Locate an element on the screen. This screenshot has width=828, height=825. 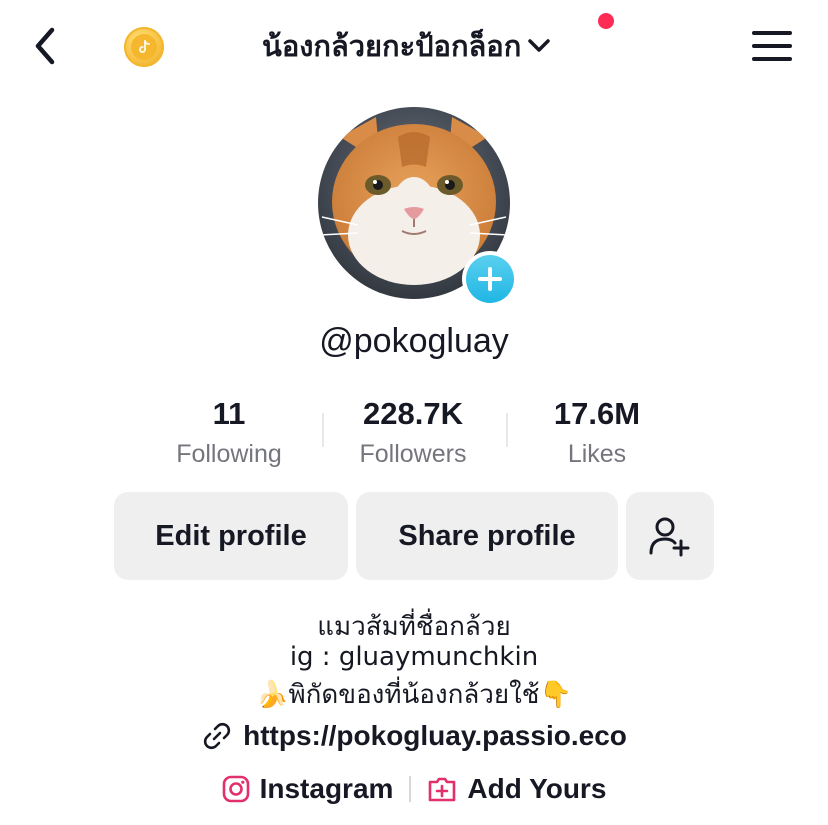
chevron-left-icon is located at coordinates (45, 46).